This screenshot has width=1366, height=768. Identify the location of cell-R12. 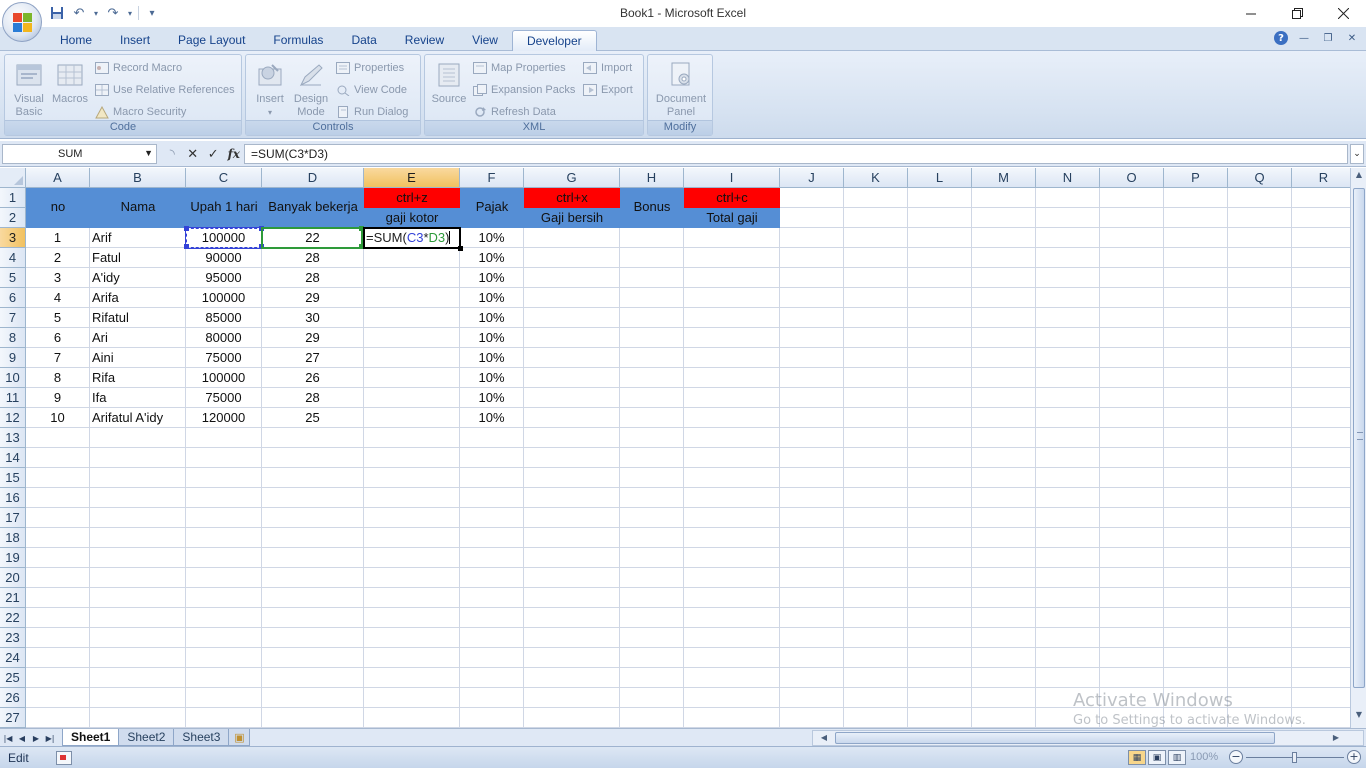
(1321, 418).